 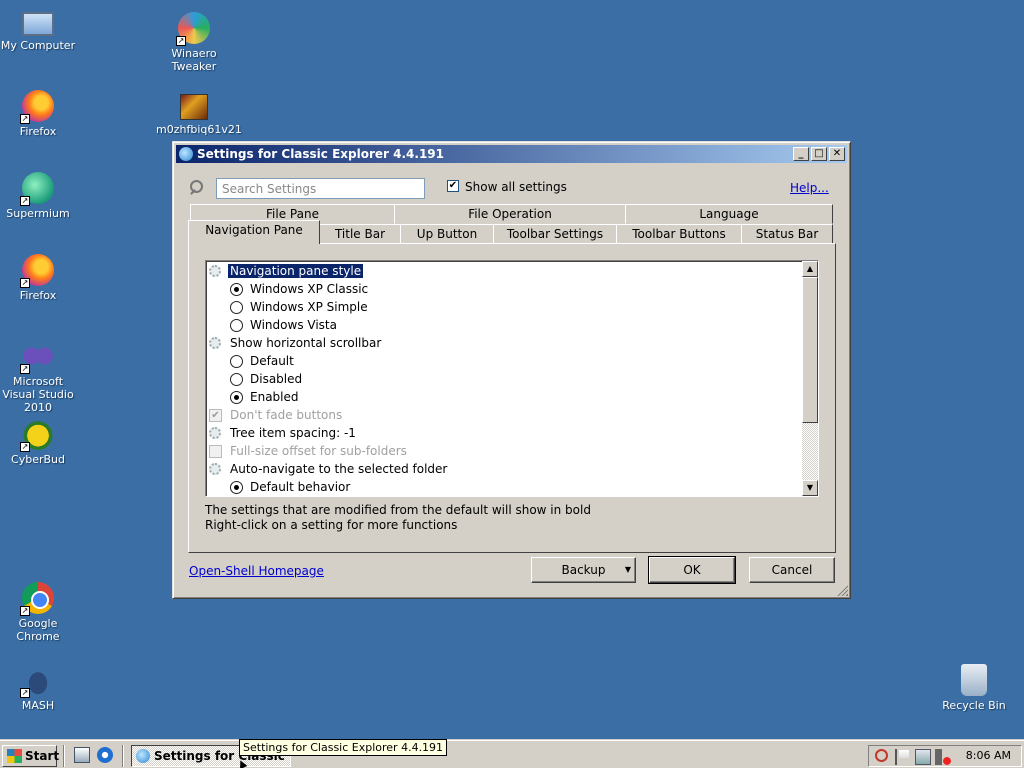 What do you see at coordinates (988, 756) in the screenshot?
I see `taskbar-clock: 8:06 AM` at bounding box center [988, 756].